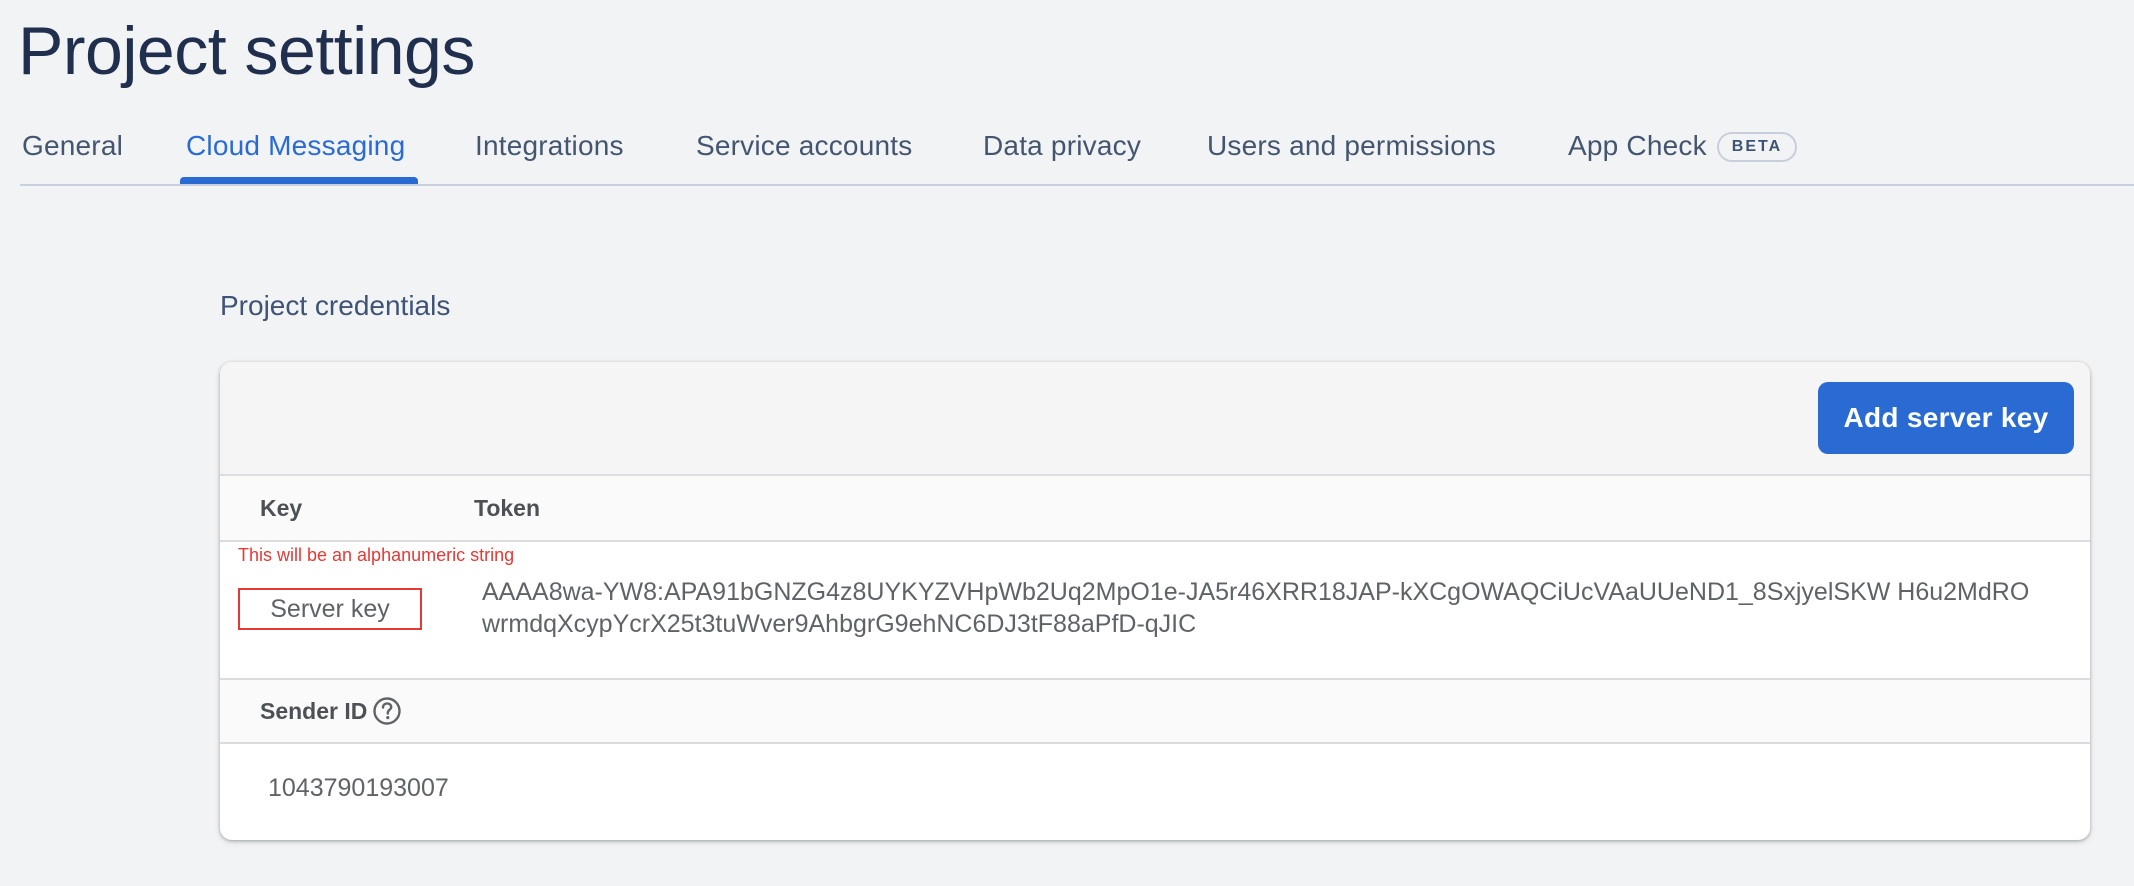 Image resolution: width=2134 pixels, height=886 pixels. Describe the element at coordinates (1062, 152) in the screenshot. I see `tab-data-privacy: Data privacy` at that location.